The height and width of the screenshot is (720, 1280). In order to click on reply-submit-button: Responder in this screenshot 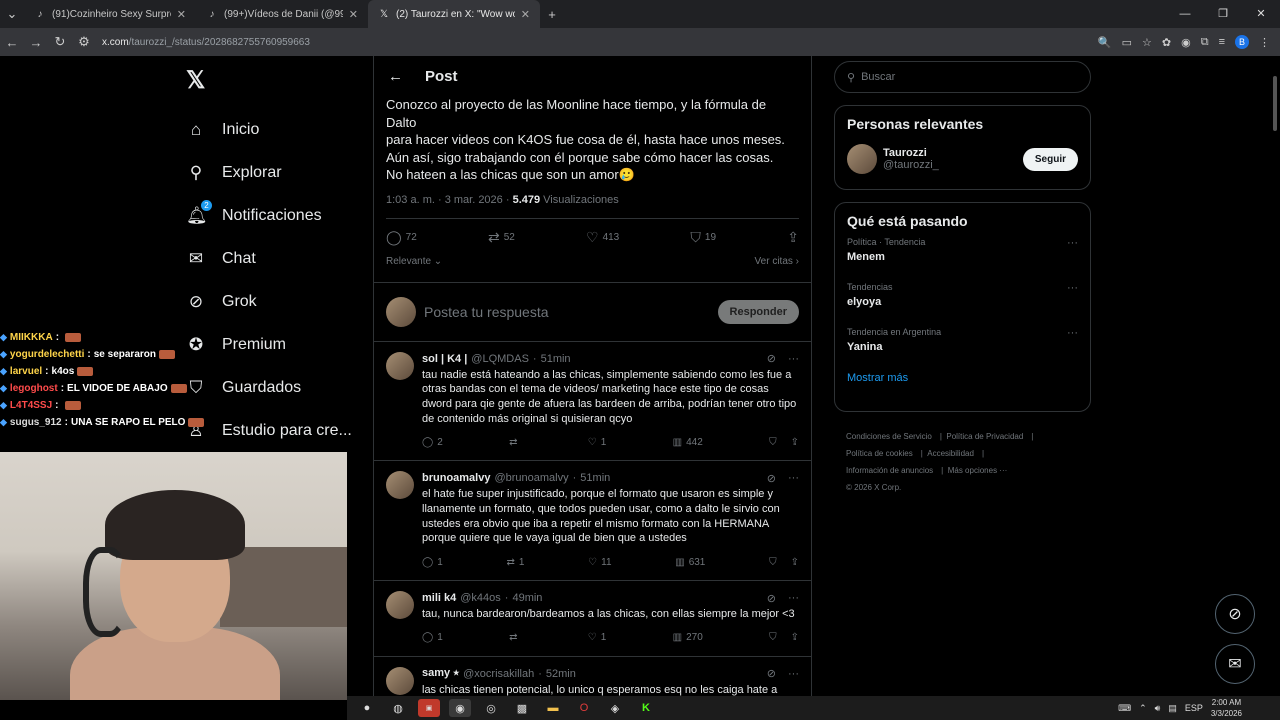, I will do `click(758, 311)`.